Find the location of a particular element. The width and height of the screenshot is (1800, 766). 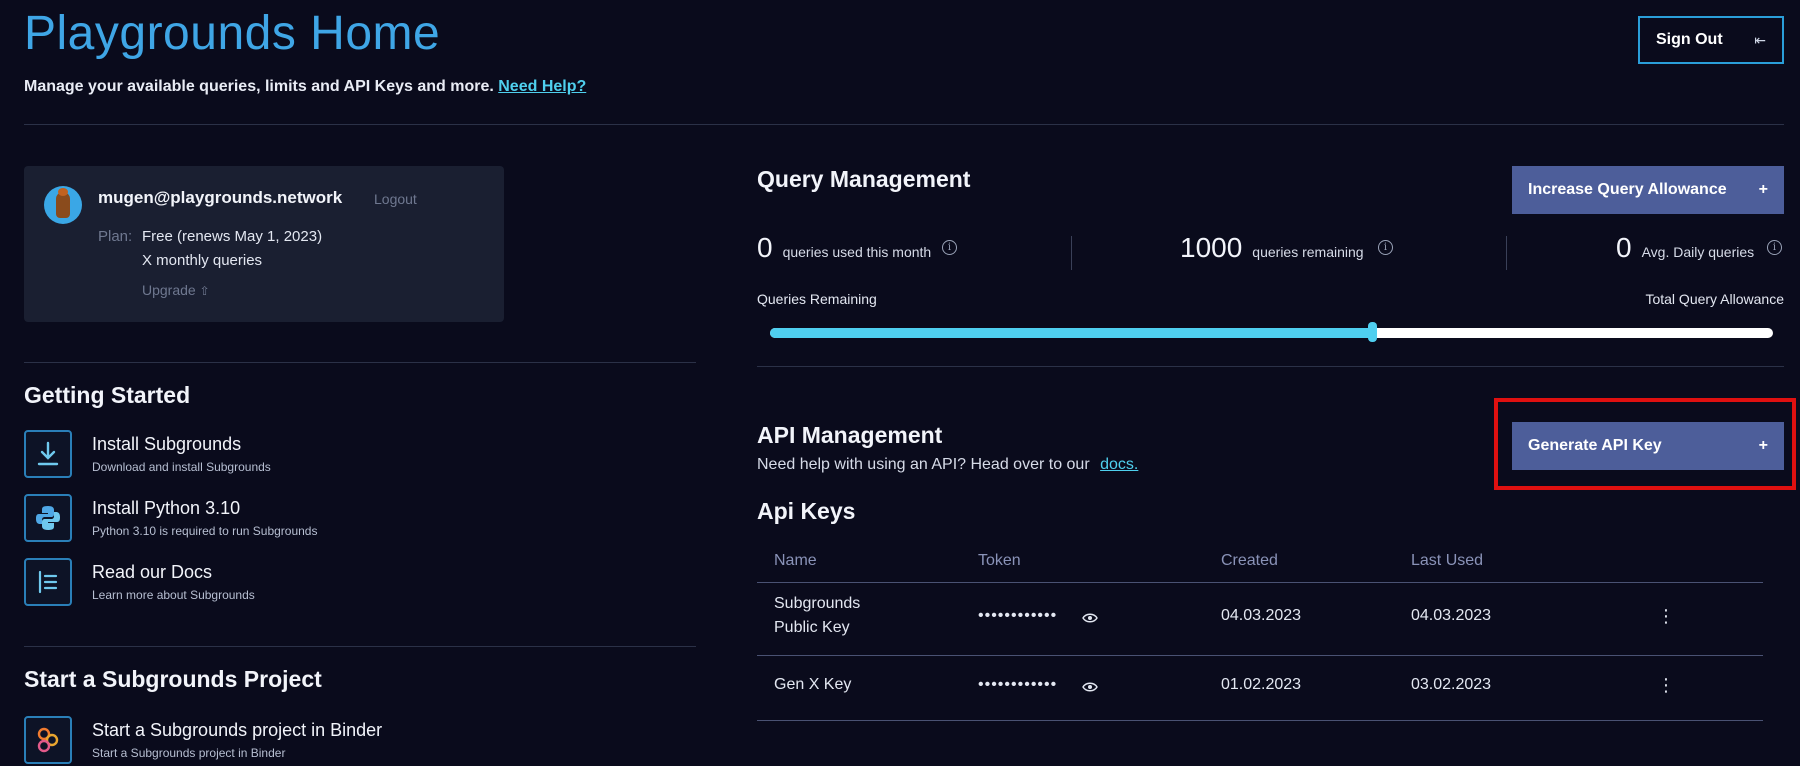

plan-queries: X monthly queries is located at coordinates (202, 260).